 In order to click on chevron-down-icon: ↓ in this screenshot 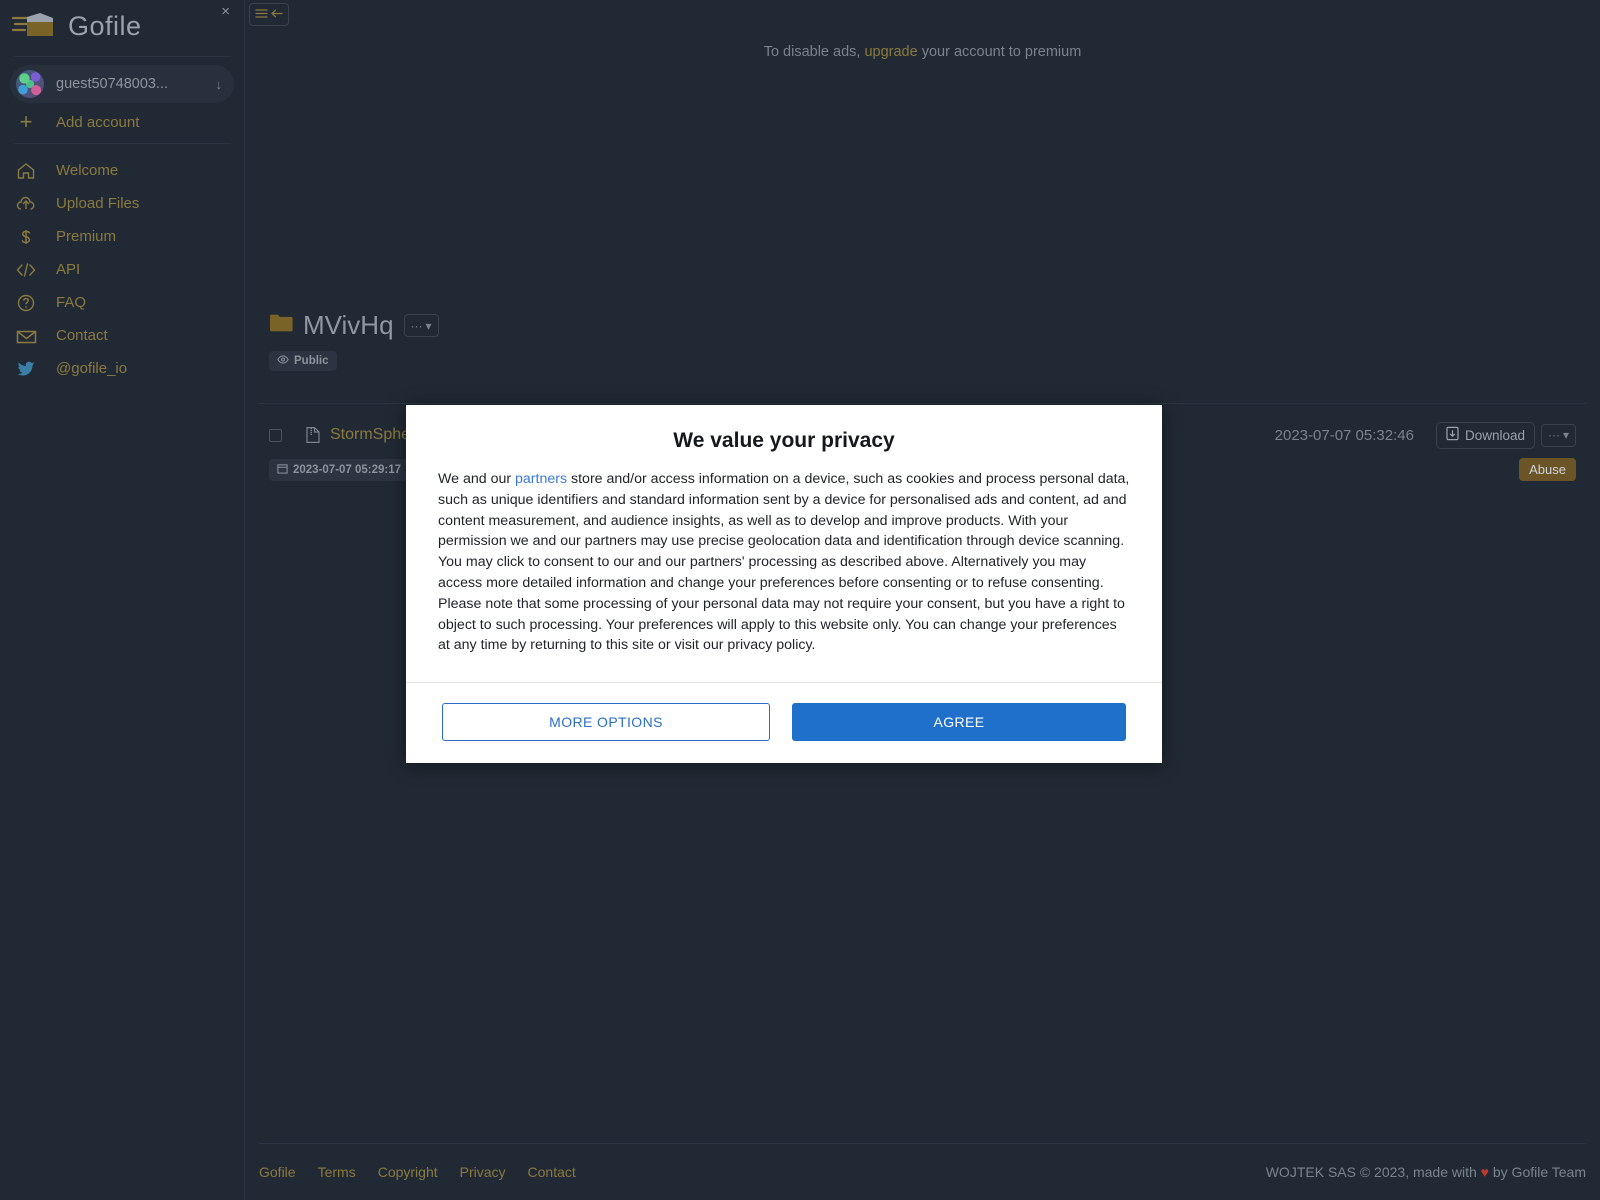, I will do `click(219, 84)`.